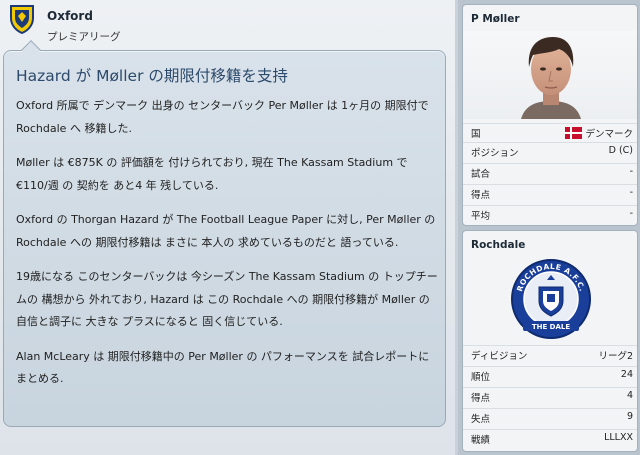  I want to click on info-row-form: 戦績 LLLXX, so click(550, 437).